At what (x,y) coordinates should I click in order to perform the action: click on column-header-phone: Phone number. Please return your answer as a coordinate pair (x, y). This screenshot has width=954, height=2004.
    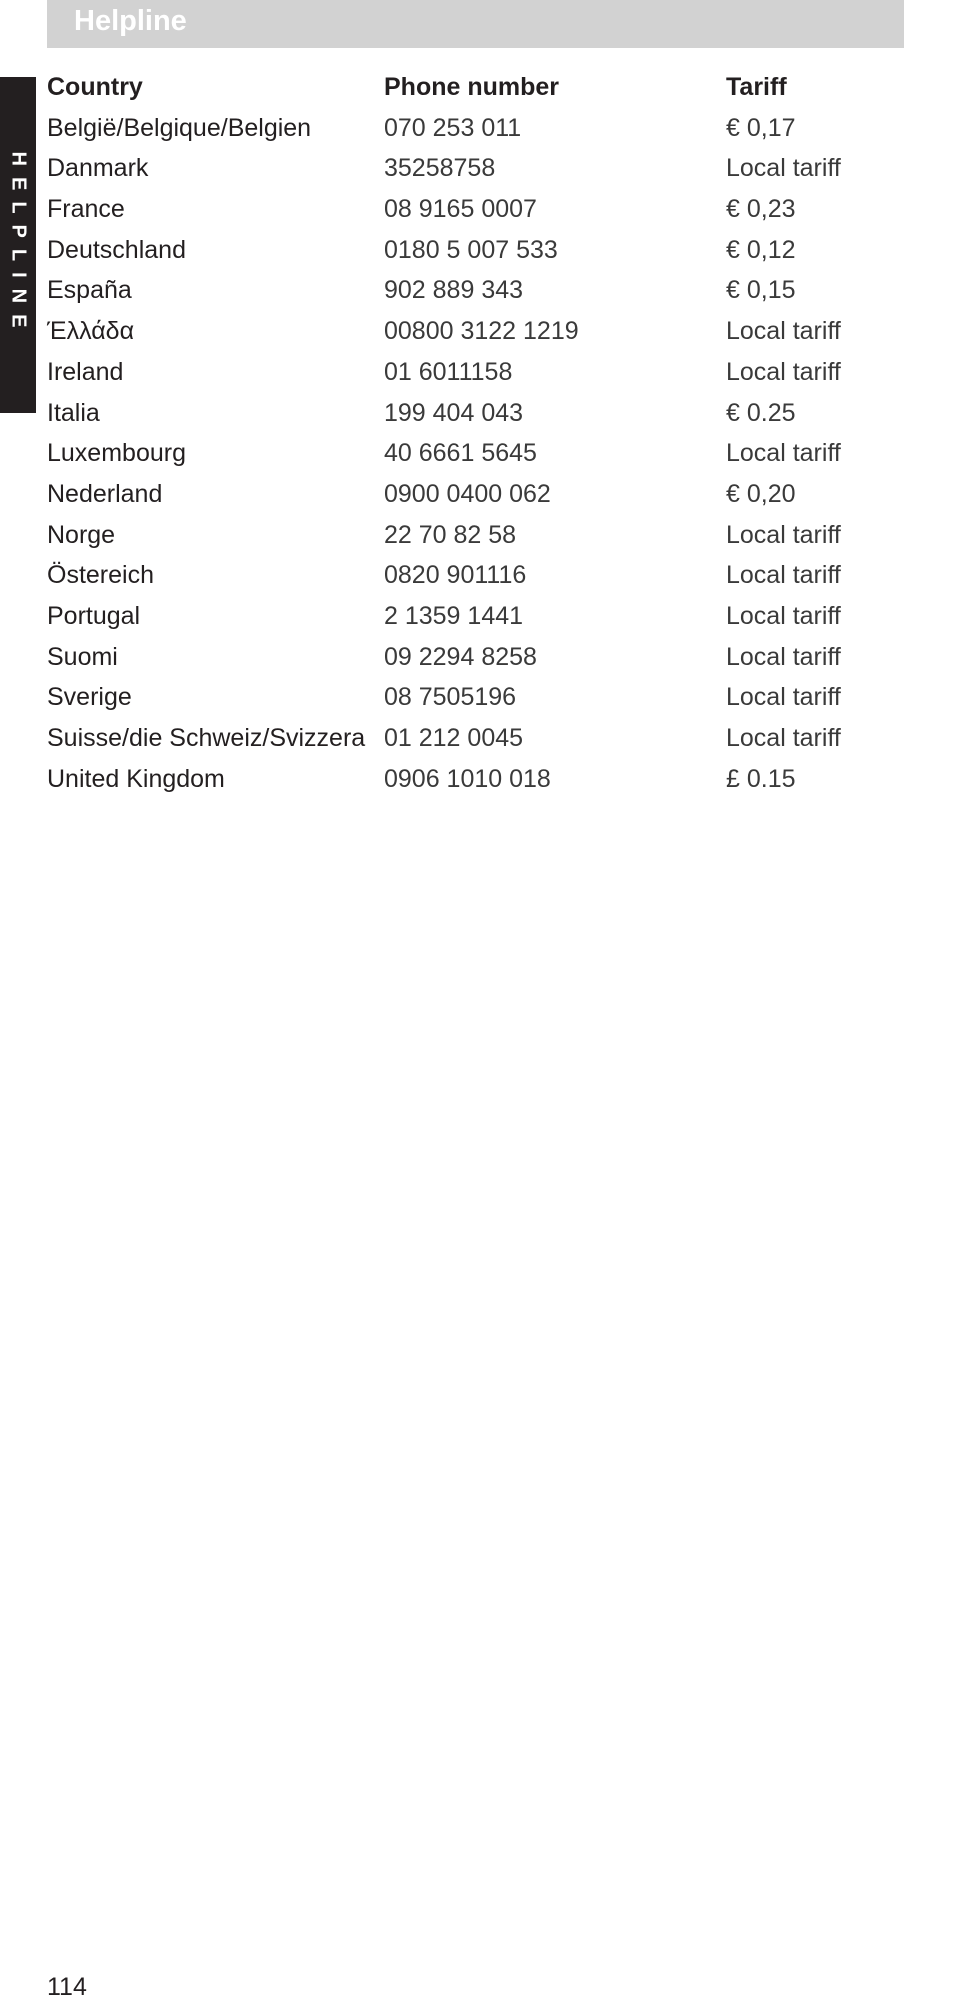
    Looking at the image, I should click on (472, 87).